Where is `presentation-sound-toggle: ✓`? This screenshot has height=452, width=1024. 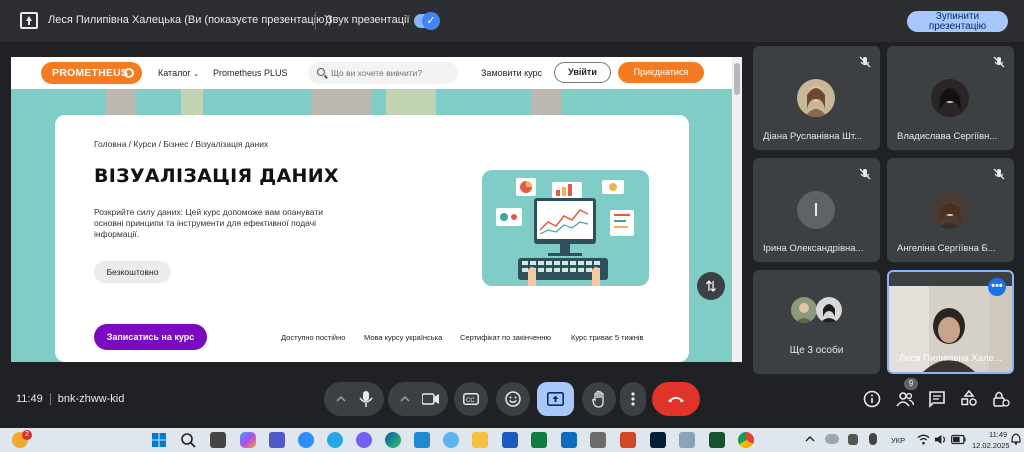 presentation-sound-toggle: ✓ is located at coordinates (427, 21).